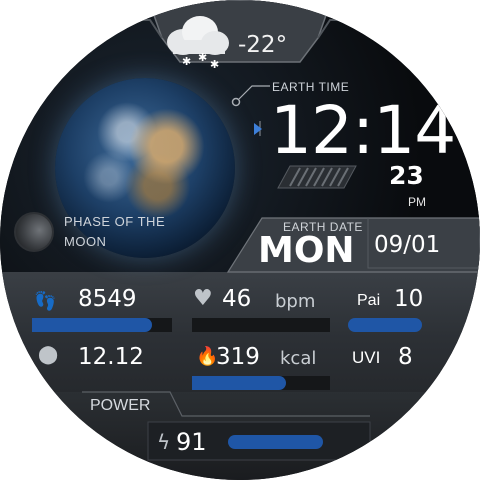 Image resolution: width=480 pixels, height=480 pixels. What do you see at coordinates (407, 245) in the screenshot?
I see `date-month-day: 09/01` at bounding box center [407, 245].